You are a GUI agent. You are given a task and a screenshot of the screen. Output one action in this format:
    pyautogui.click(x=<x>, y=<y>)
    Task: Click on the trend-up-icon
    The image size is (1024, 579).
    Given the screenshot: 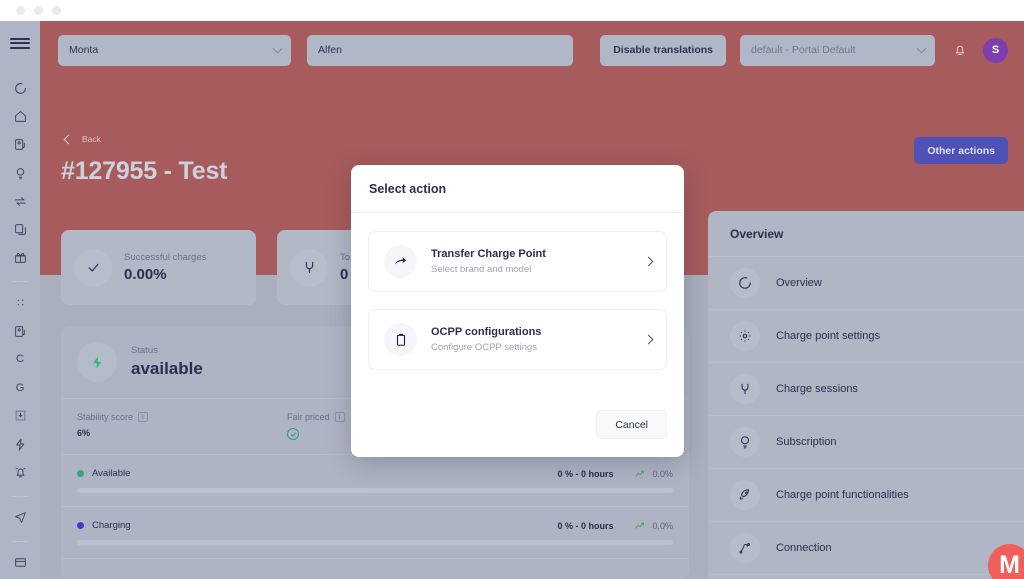 What is the action you would take?
    pyautogui.click(x=640, y=525)
    